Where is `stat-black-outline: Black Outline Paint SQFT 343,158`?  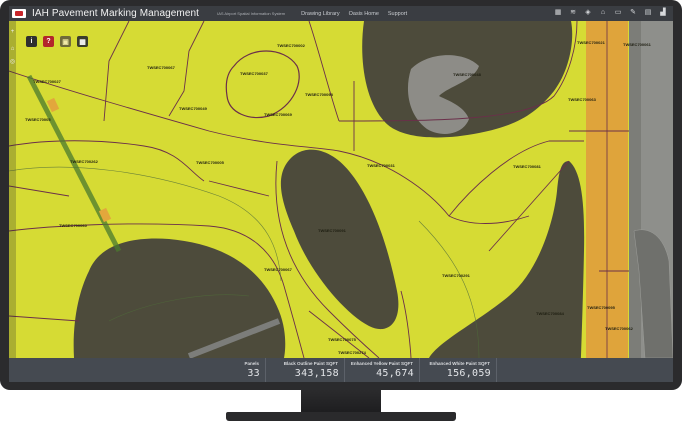
stat-black-outline: Black Outline Paint SQFT 343,158 is located at coordinates (305, 370).